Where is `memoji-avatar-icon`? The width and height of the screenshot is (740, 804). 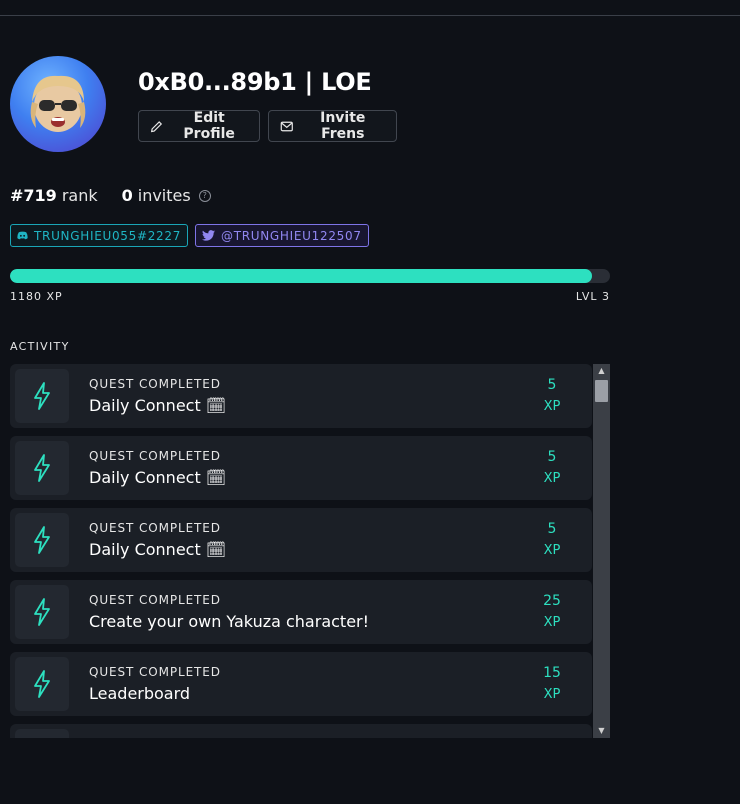
memoji-avatar-icon is located at coordinates (58, 103).